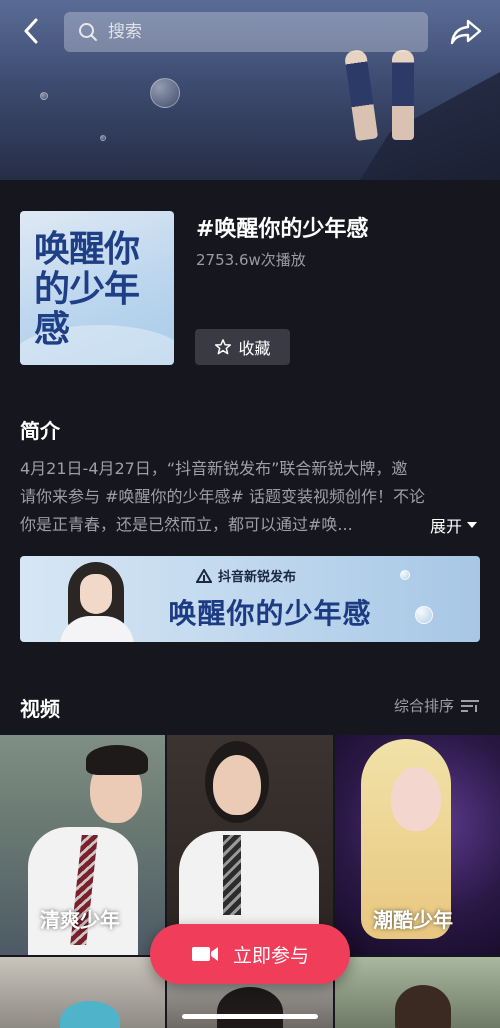 The height and width of the screenshot is (1028, 500). I want to click on search-icon, so click(88, 32).